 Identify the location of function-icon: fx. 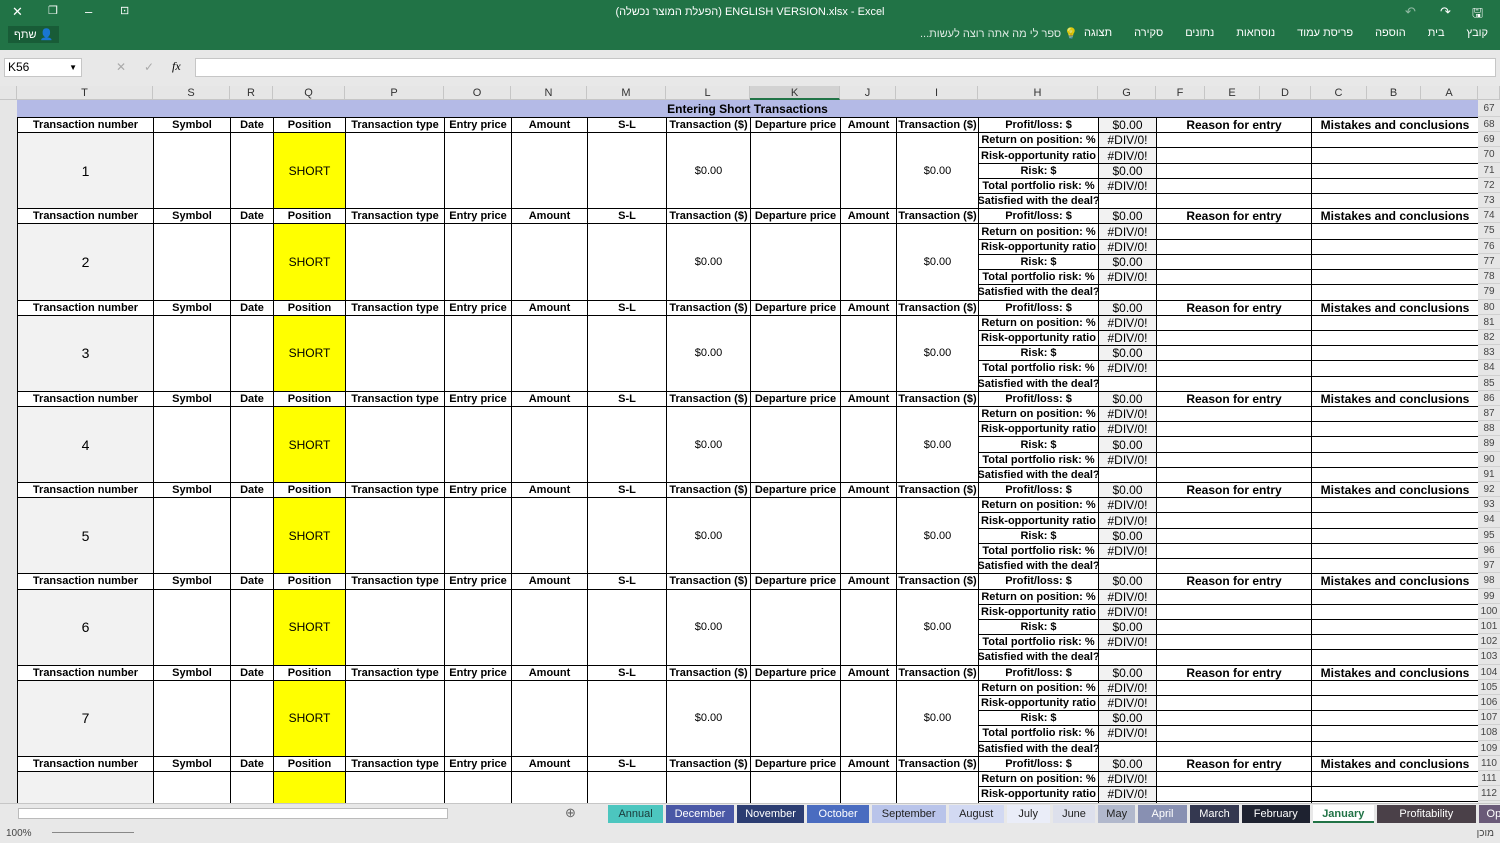
(176, 66).